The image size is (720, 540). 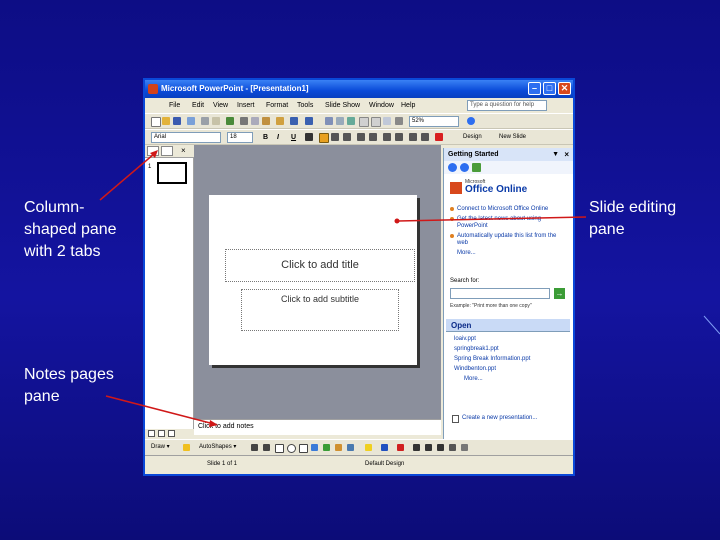 I want to click on show-grid-icon, so click(x=387, y=121).